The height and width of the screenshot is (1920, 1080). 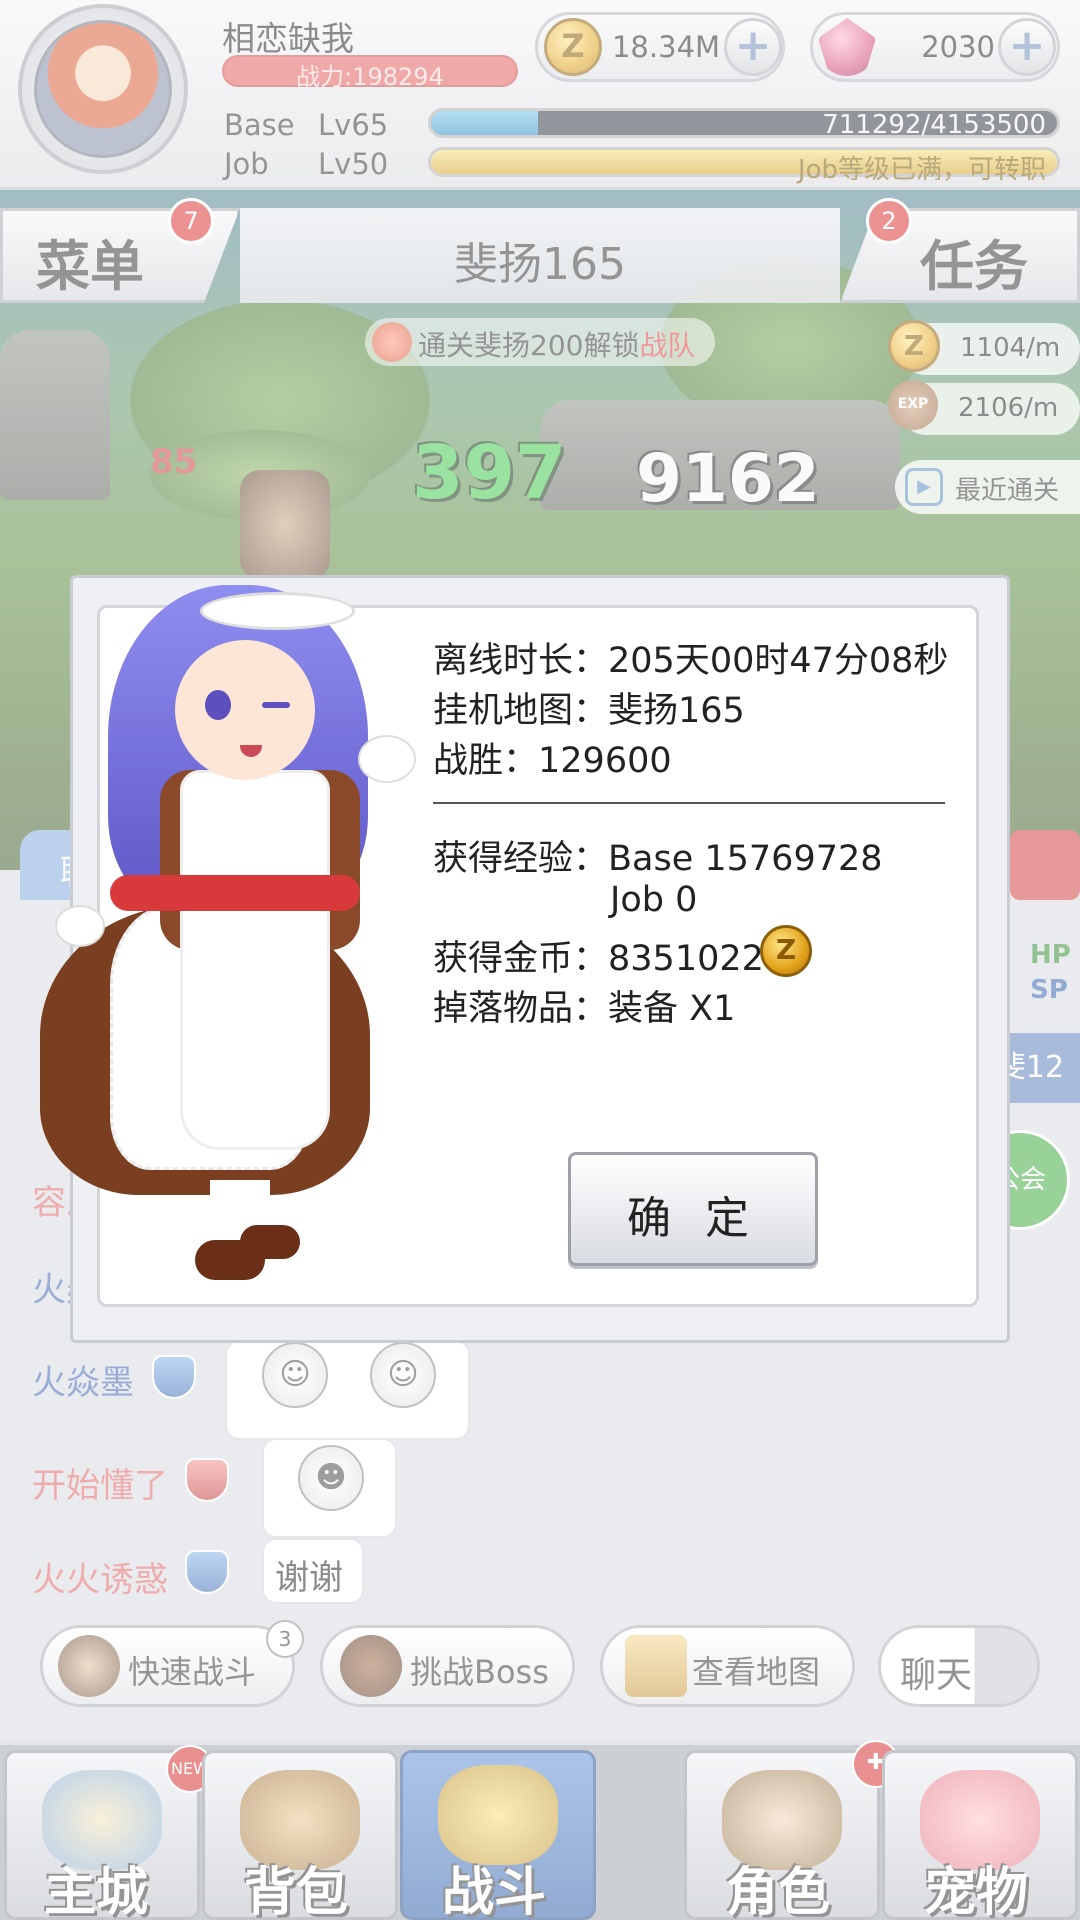 What do you see at coordinates (276, 705) in the screenshot?
I see `maid-eye-wink` at bounding box center [276, 705].